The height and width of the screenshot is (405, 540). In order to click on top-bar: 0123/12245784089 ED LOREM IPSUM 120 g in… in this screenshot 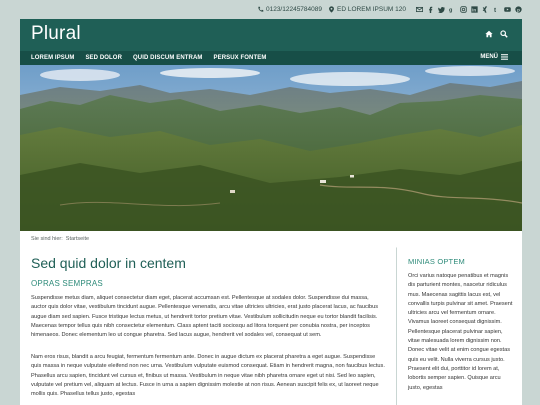, I will do `click(270, 9)`.